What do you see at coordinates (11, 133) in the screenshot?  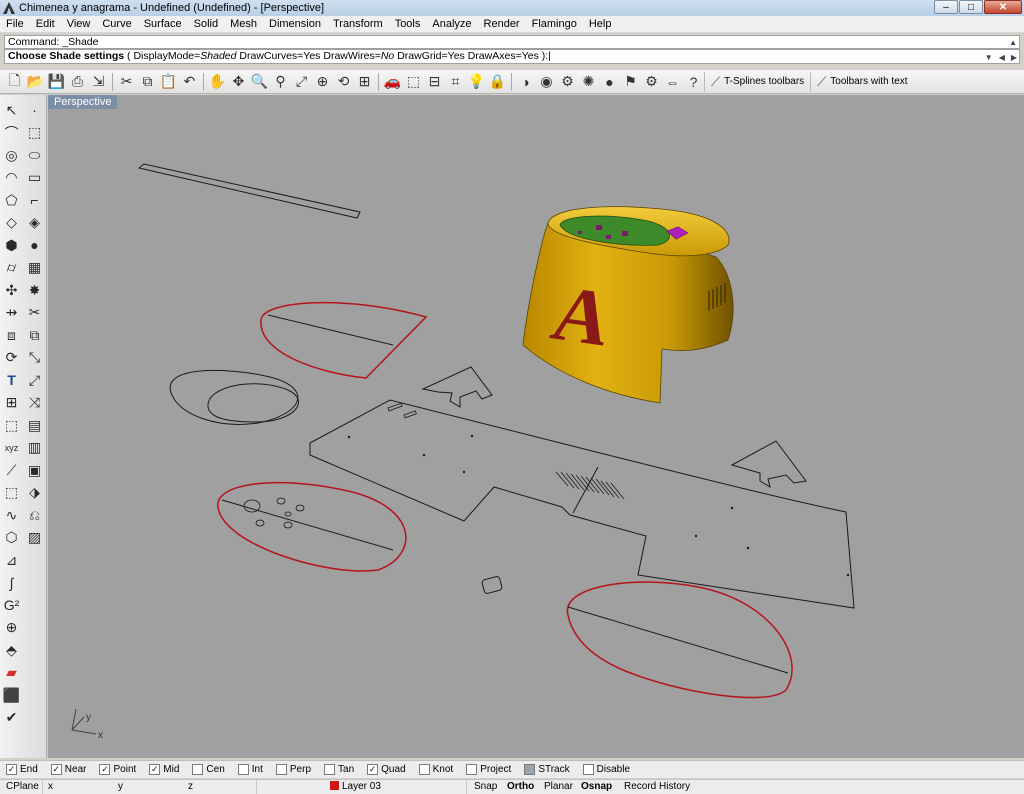 I see `polyline-icon: ⌒` at bounding box center [11, 133].